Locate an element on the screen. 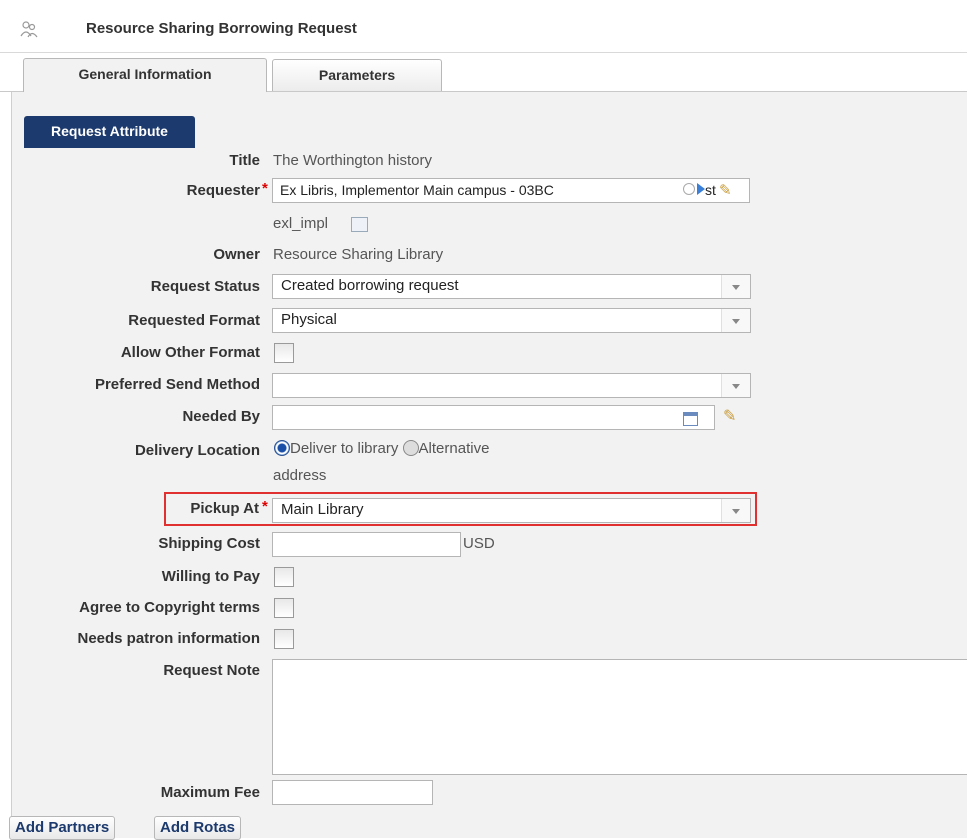 The height and width of the screenshot is (840, 967). request-note-textarea is located at coordinates (619, 717).